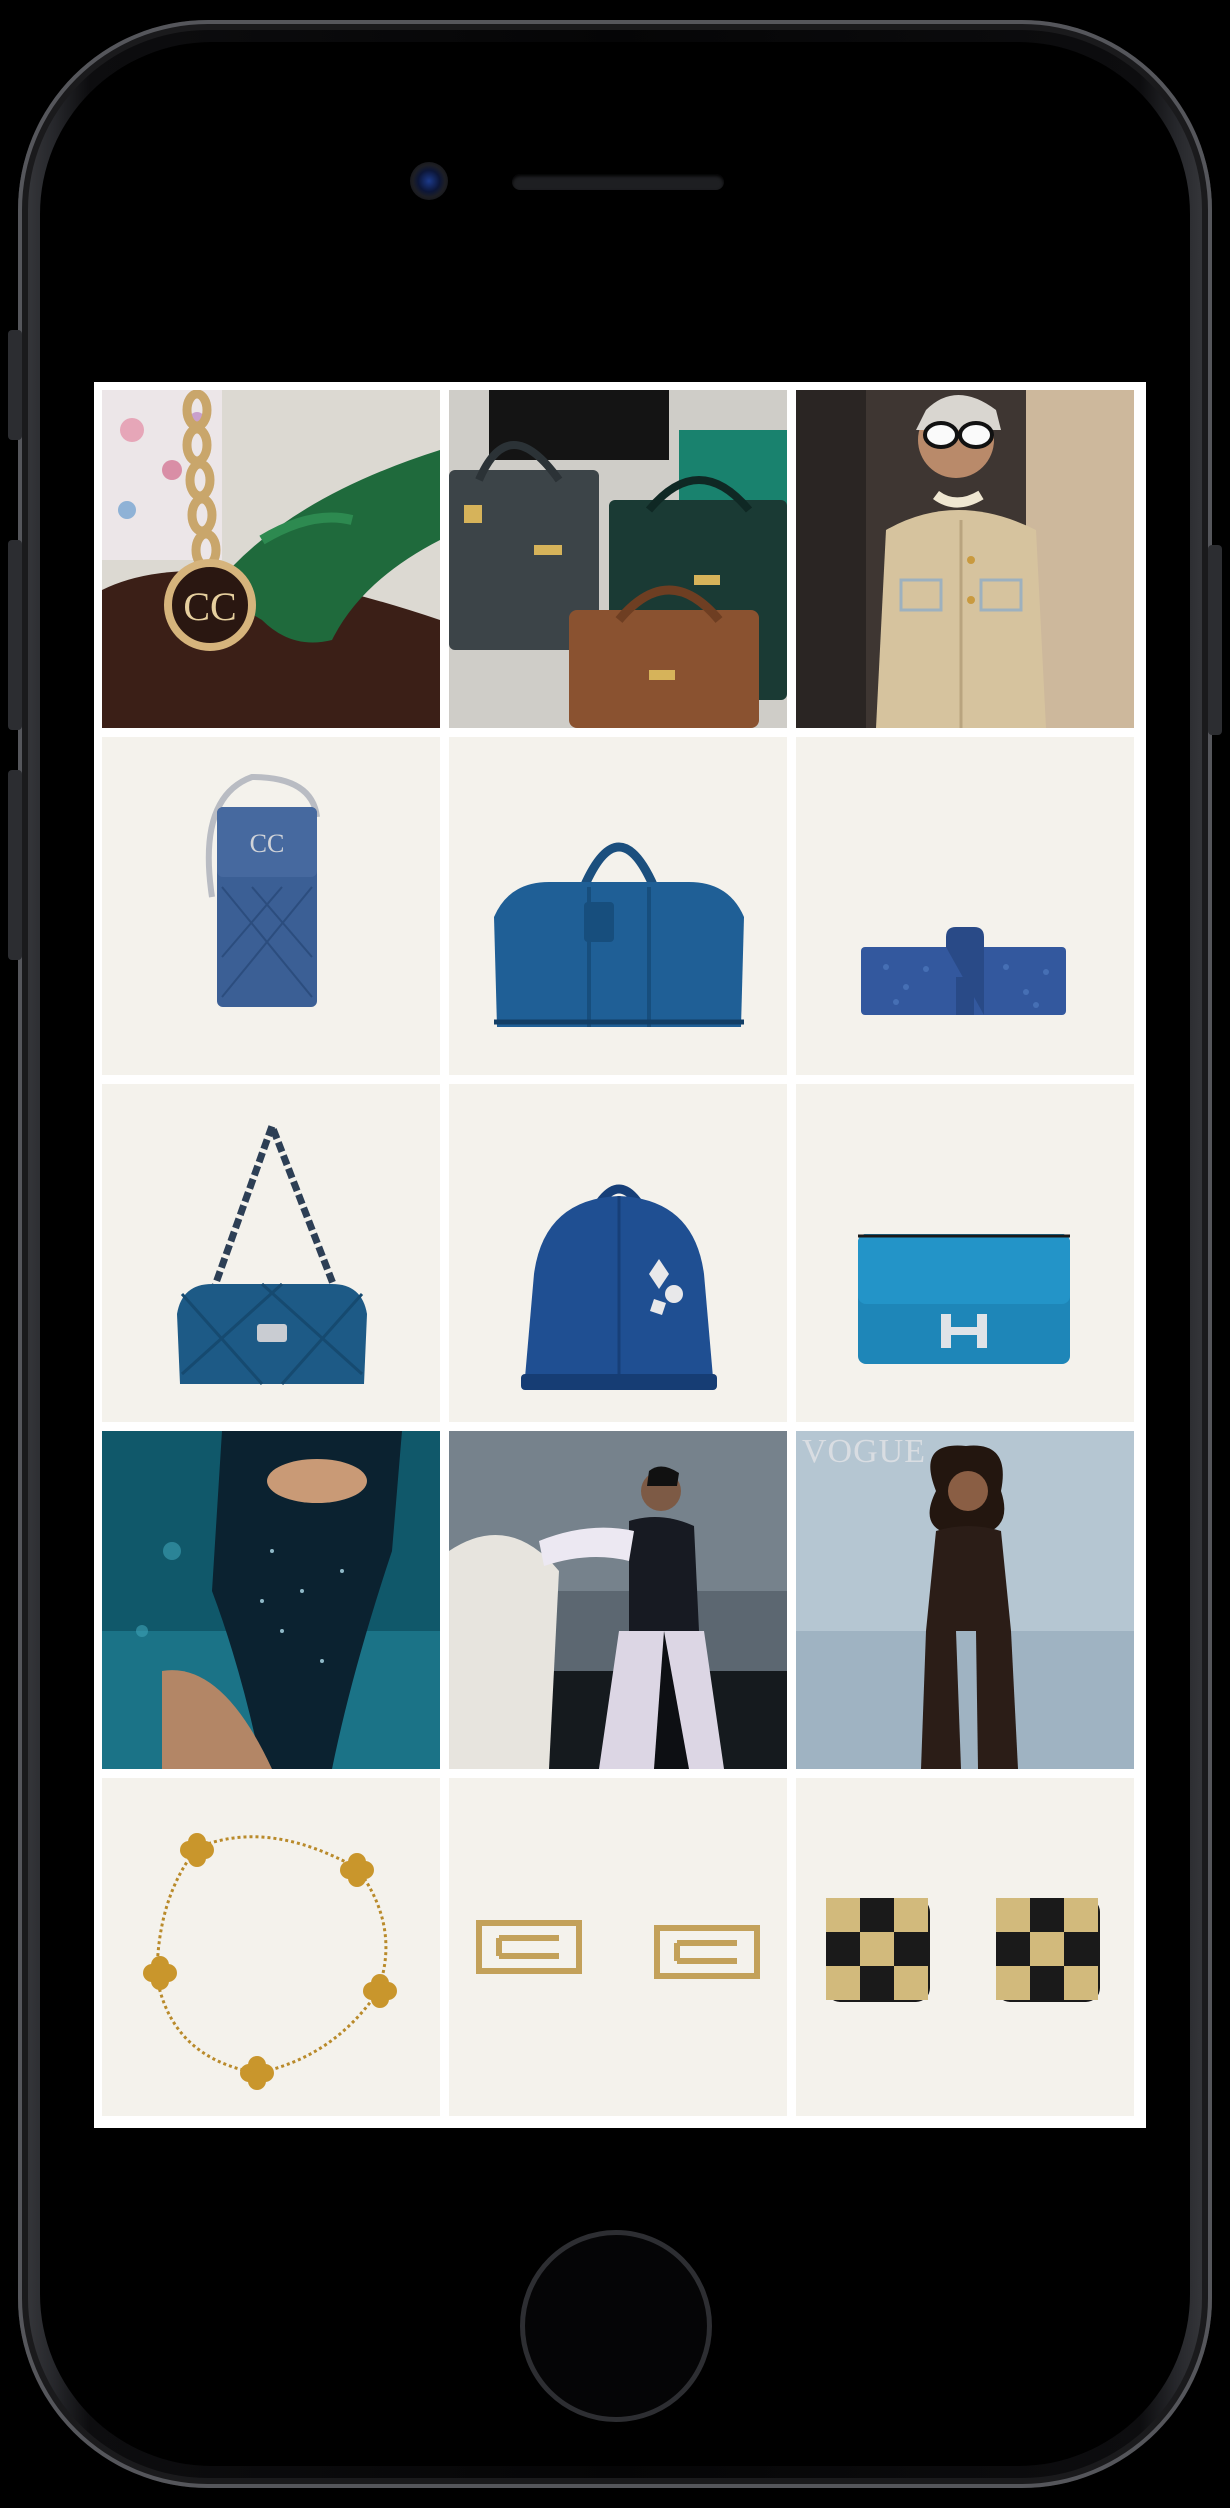  Describe the element at coordinates (429, 181) in the screenshot. I see `front-camera` at that location.